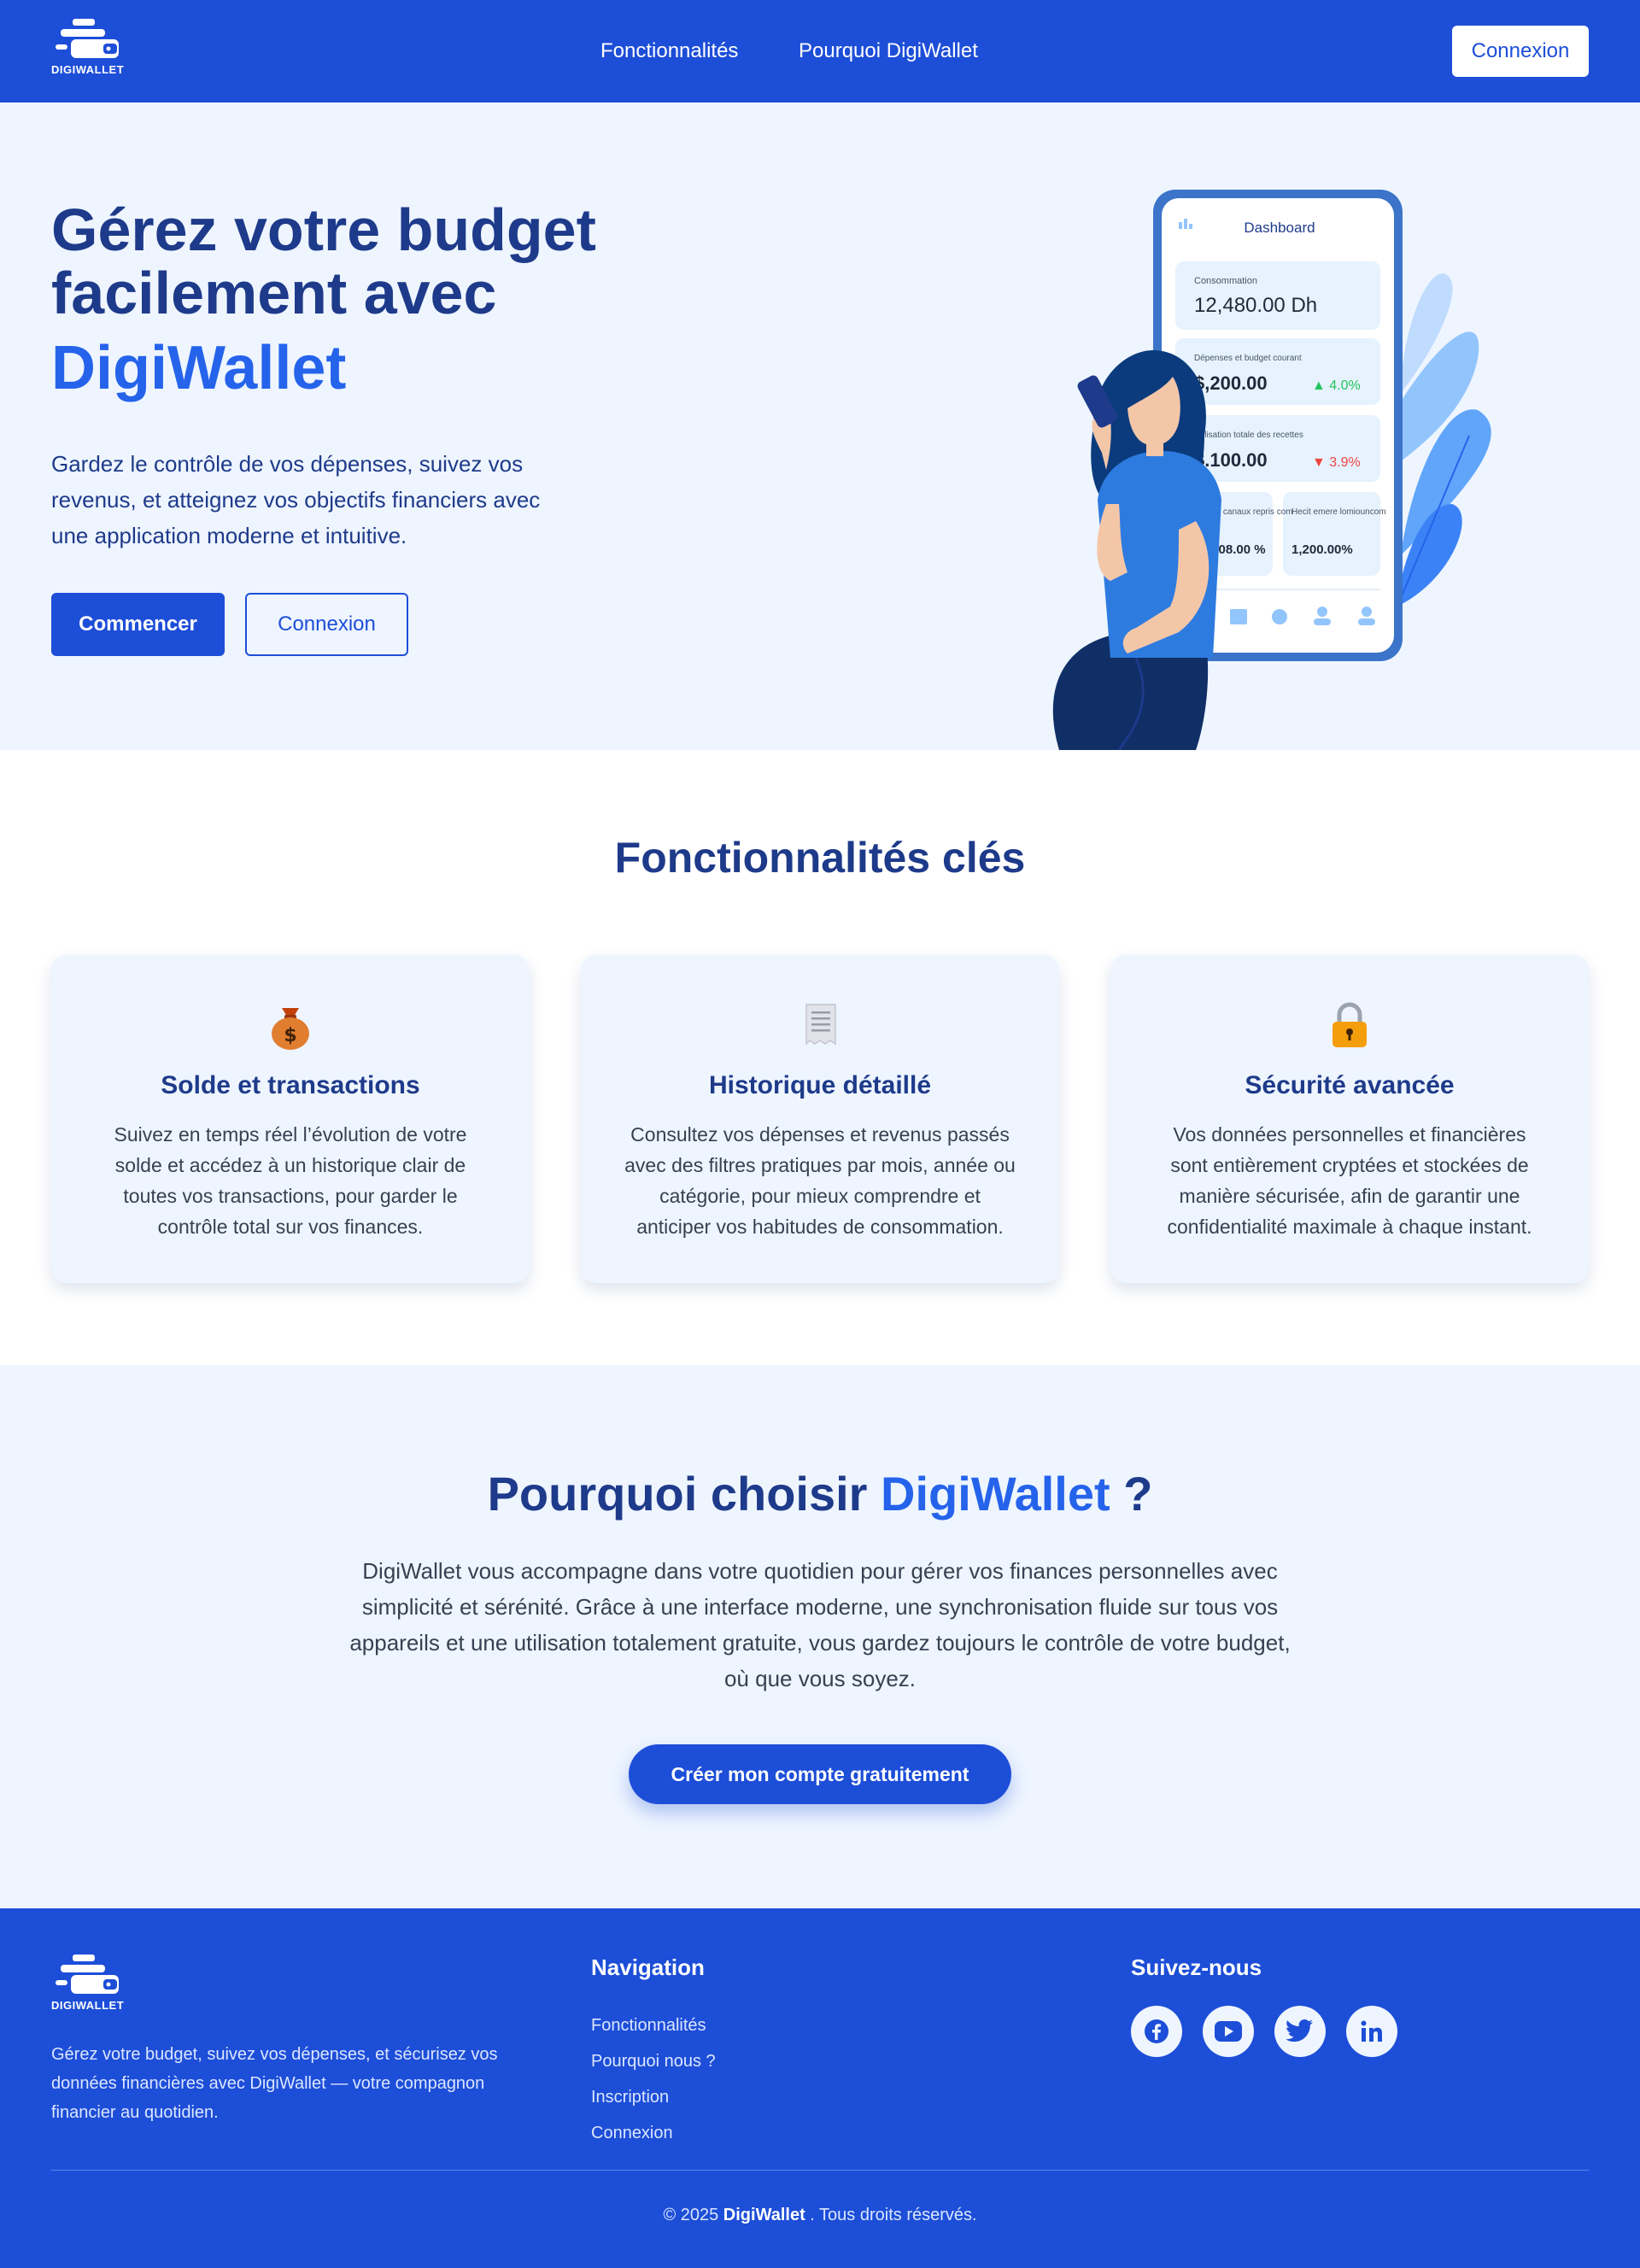 This screenshot has height=2268, width=1640. I want to click on twitter-icon, so click(1300, 2031).